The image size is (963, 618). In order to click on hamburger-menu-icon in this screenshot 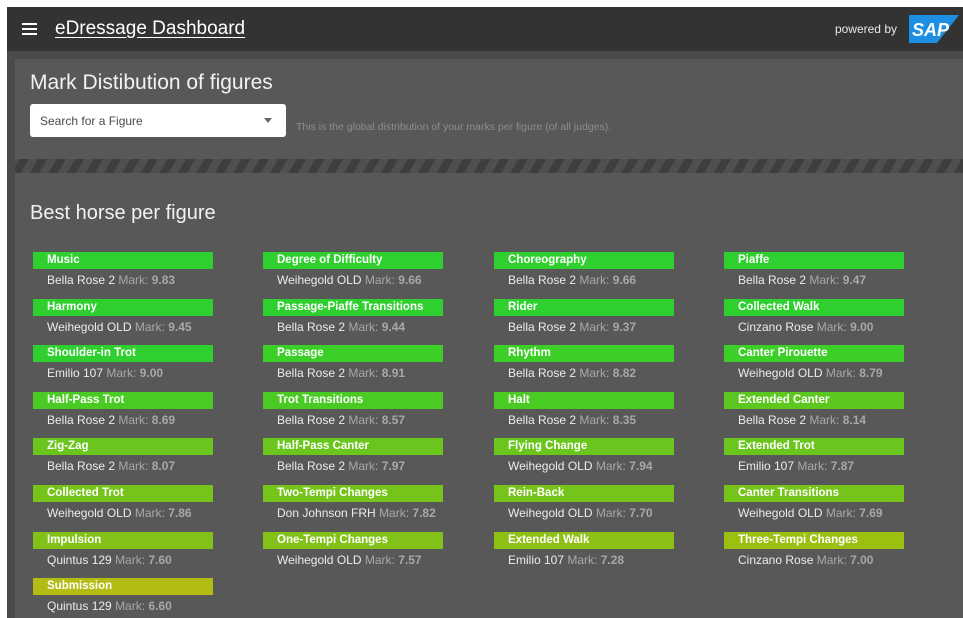, I will do `click(31, 29)`.